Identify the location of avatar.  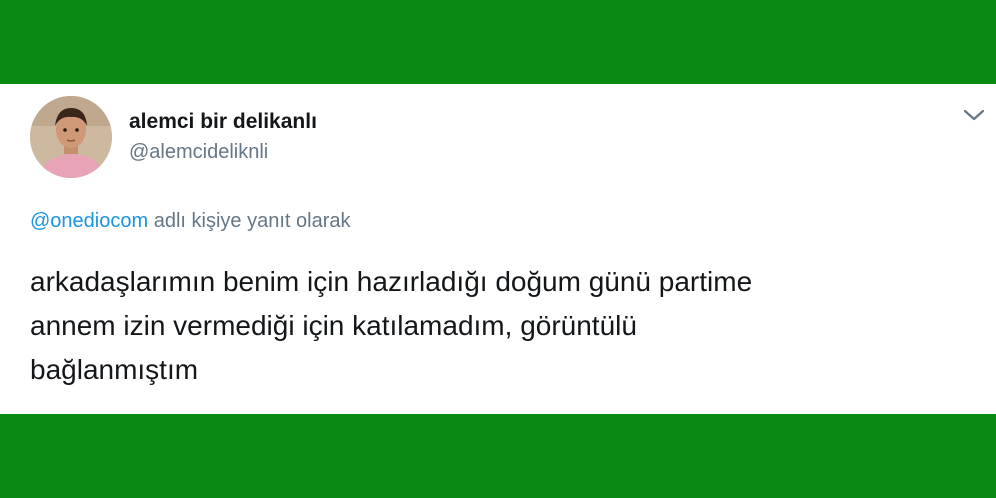
(71, 137).